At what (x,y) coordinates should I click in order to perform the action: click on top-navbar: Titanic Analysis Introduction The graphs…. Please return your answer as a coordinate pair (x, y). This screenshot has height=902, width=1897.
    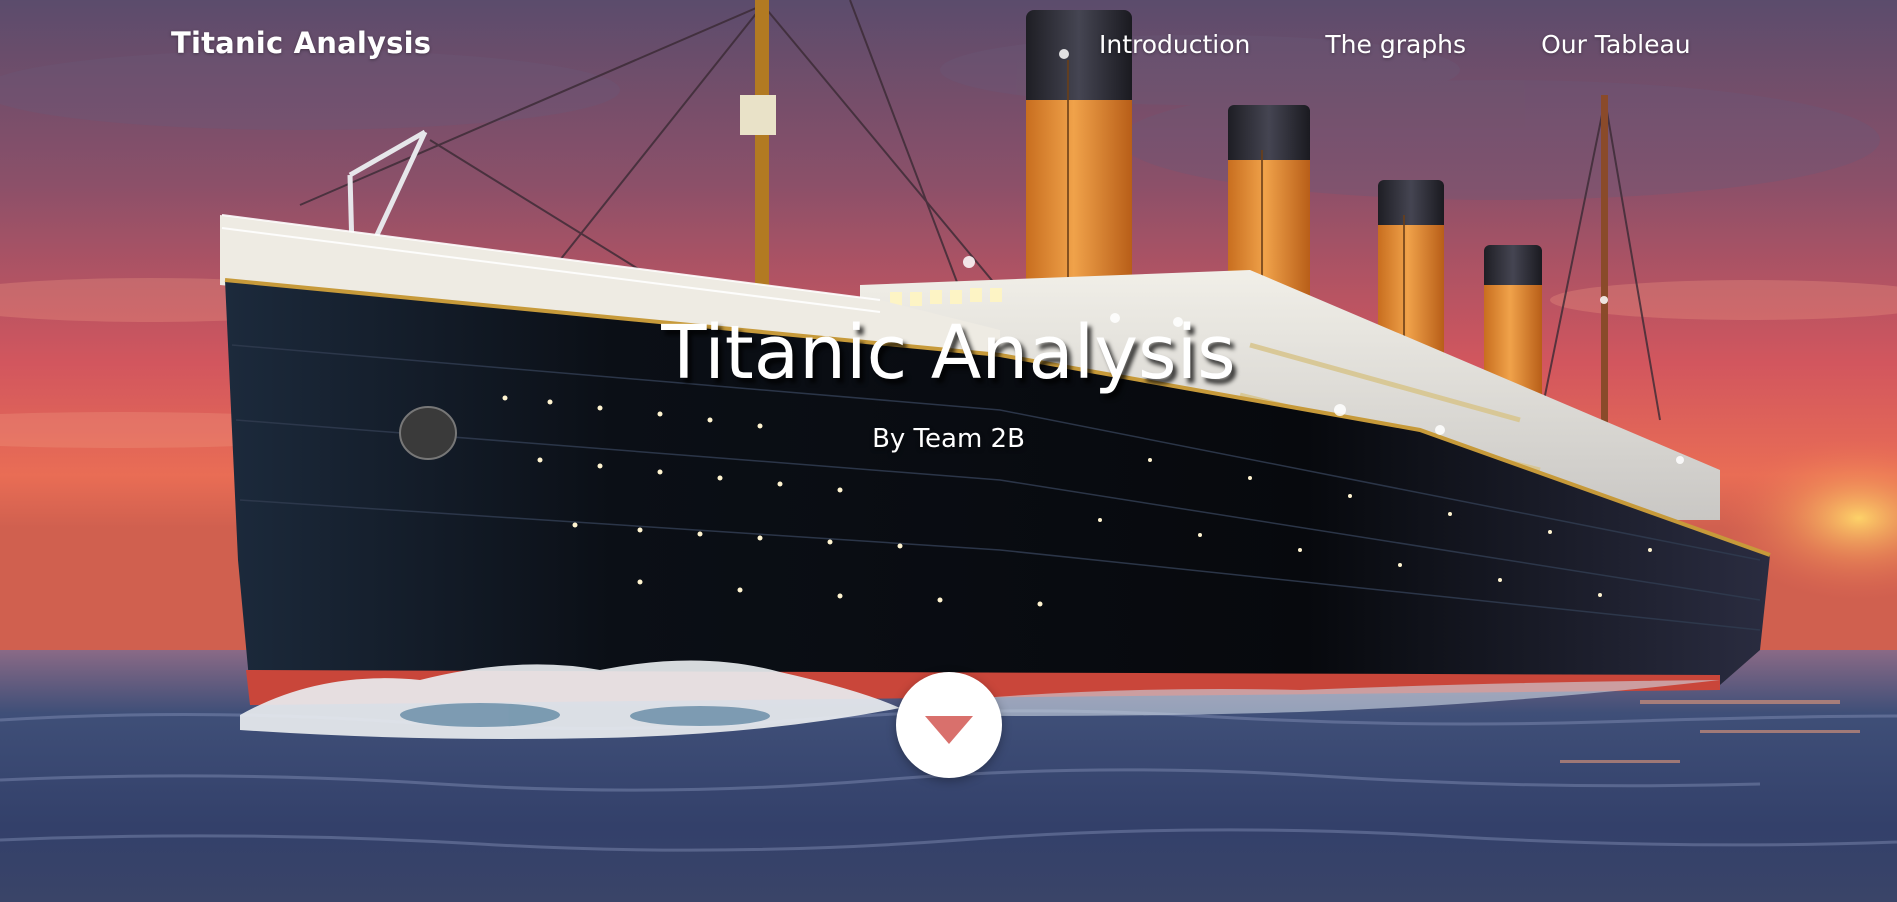
    Looking at the image, I should click on (948, 46).